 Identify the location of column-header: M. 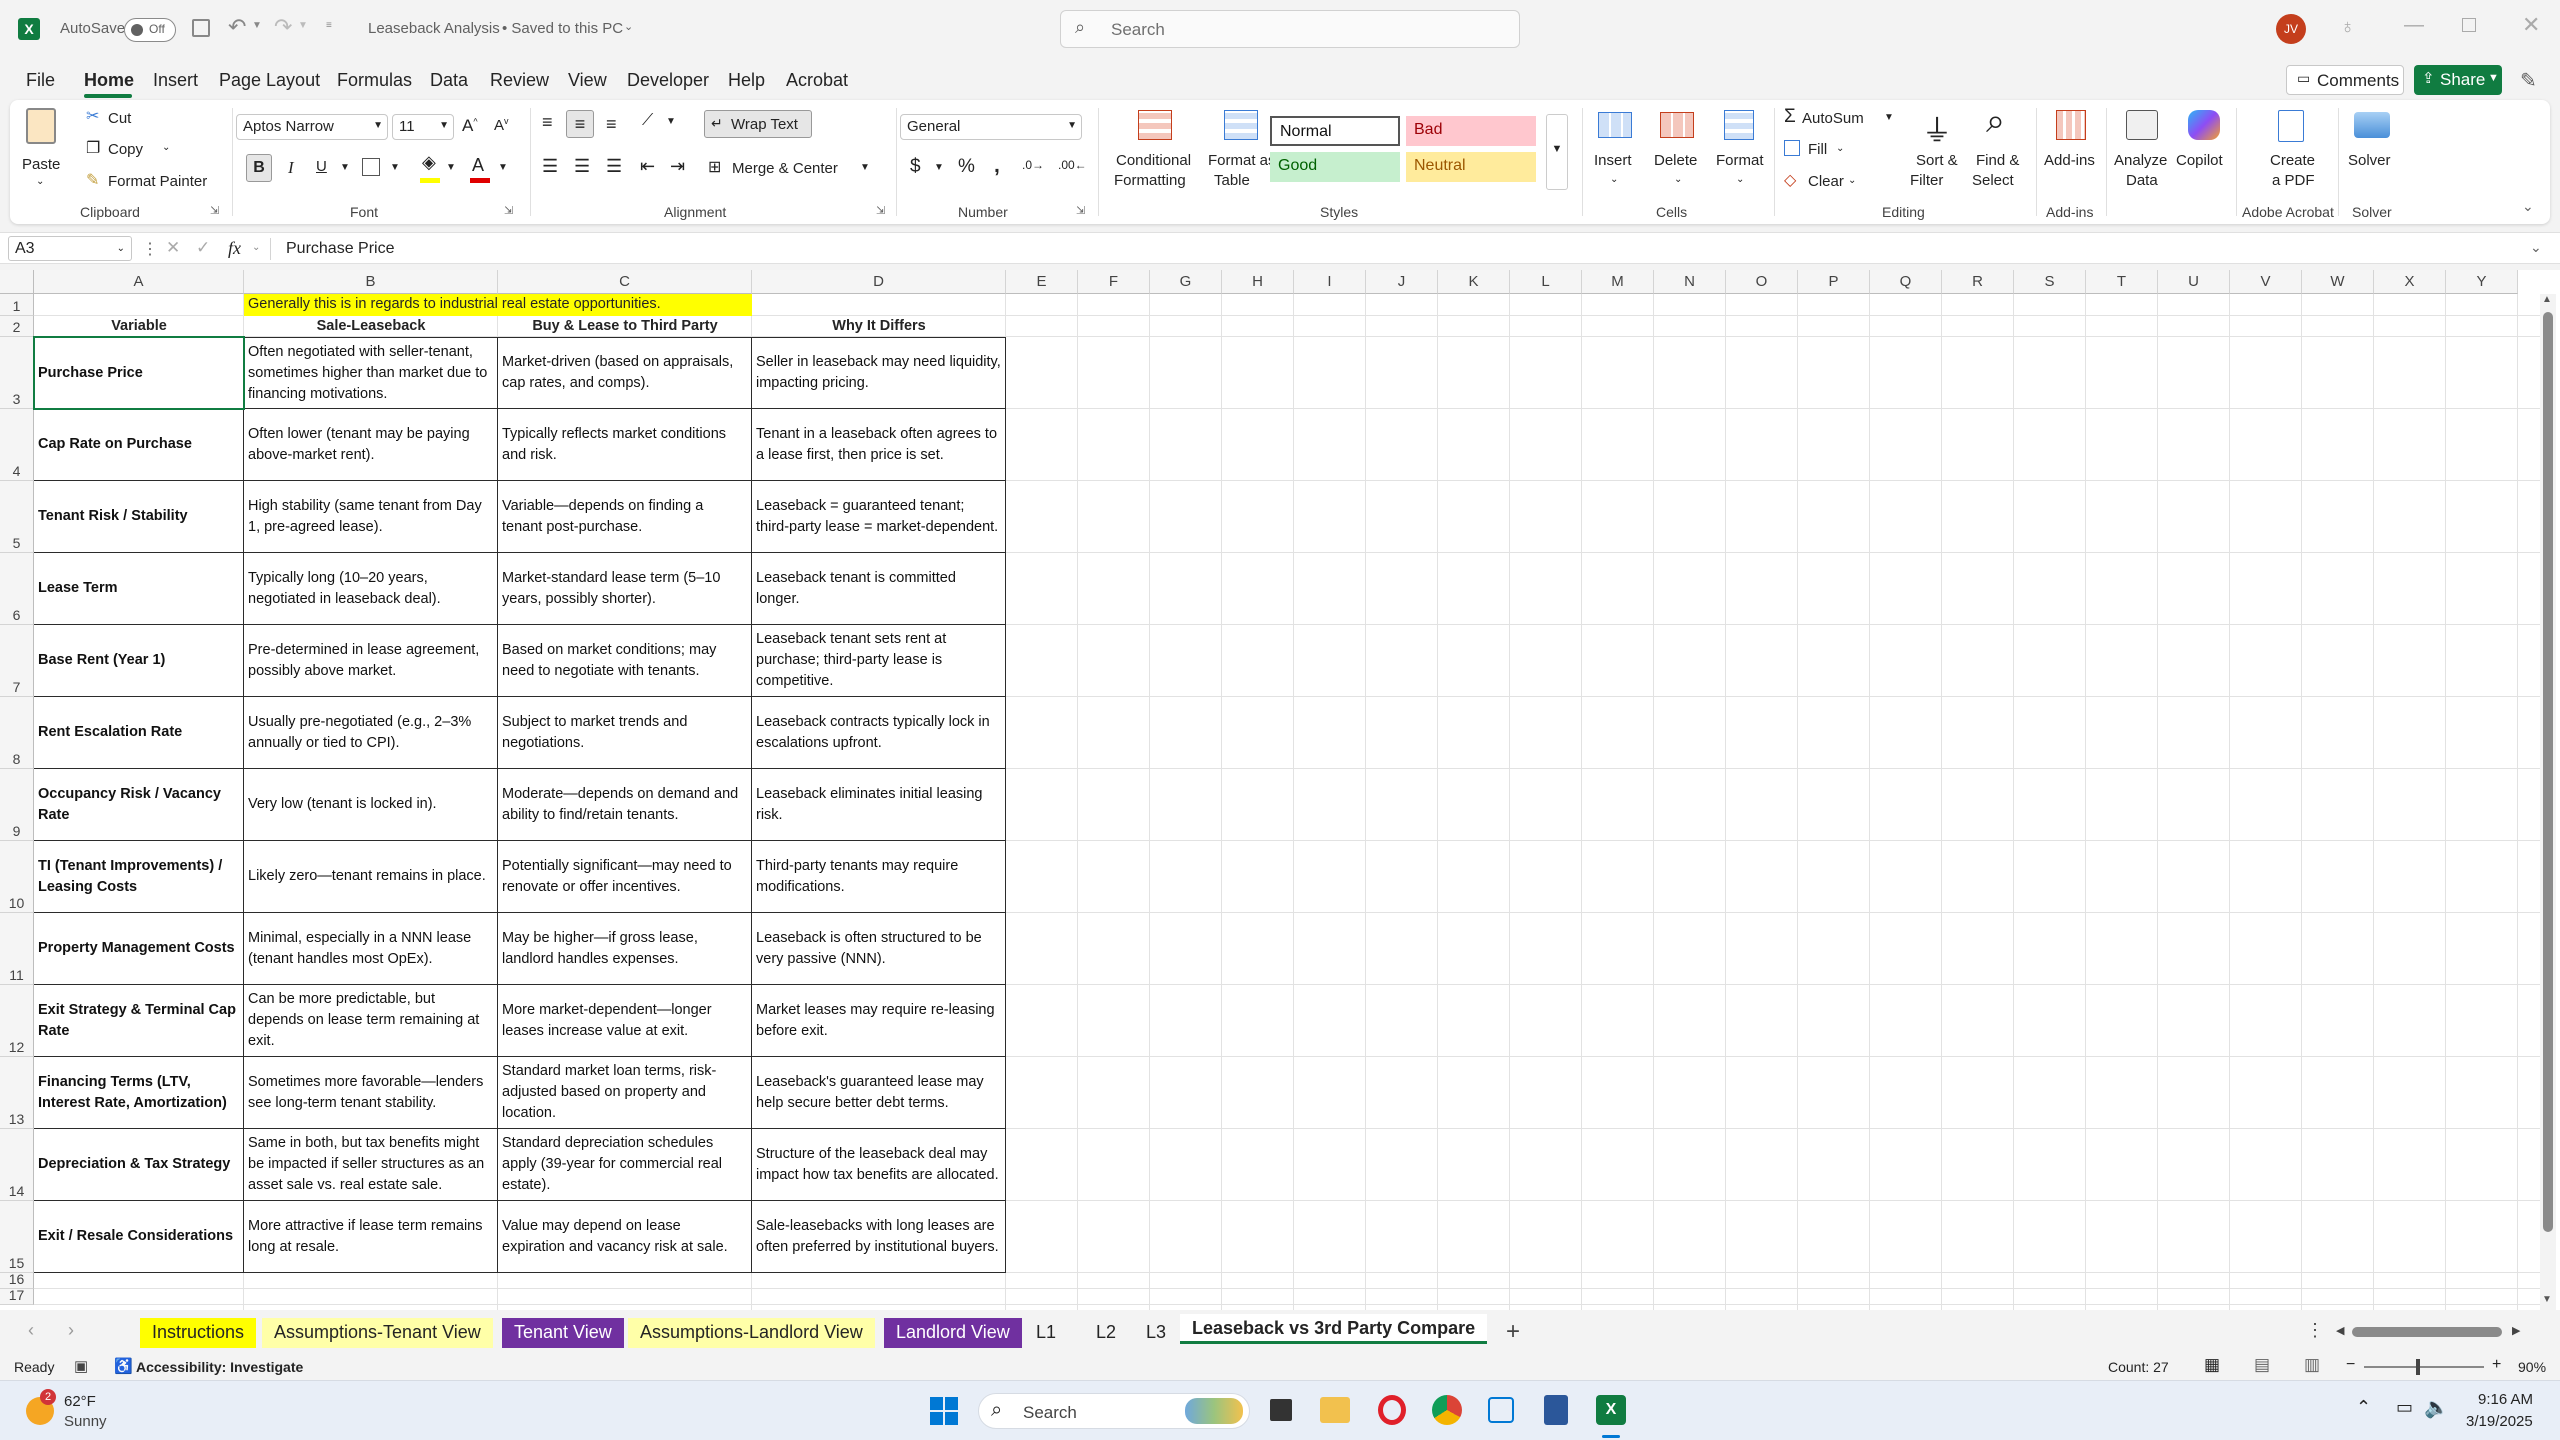
(1618, 282).